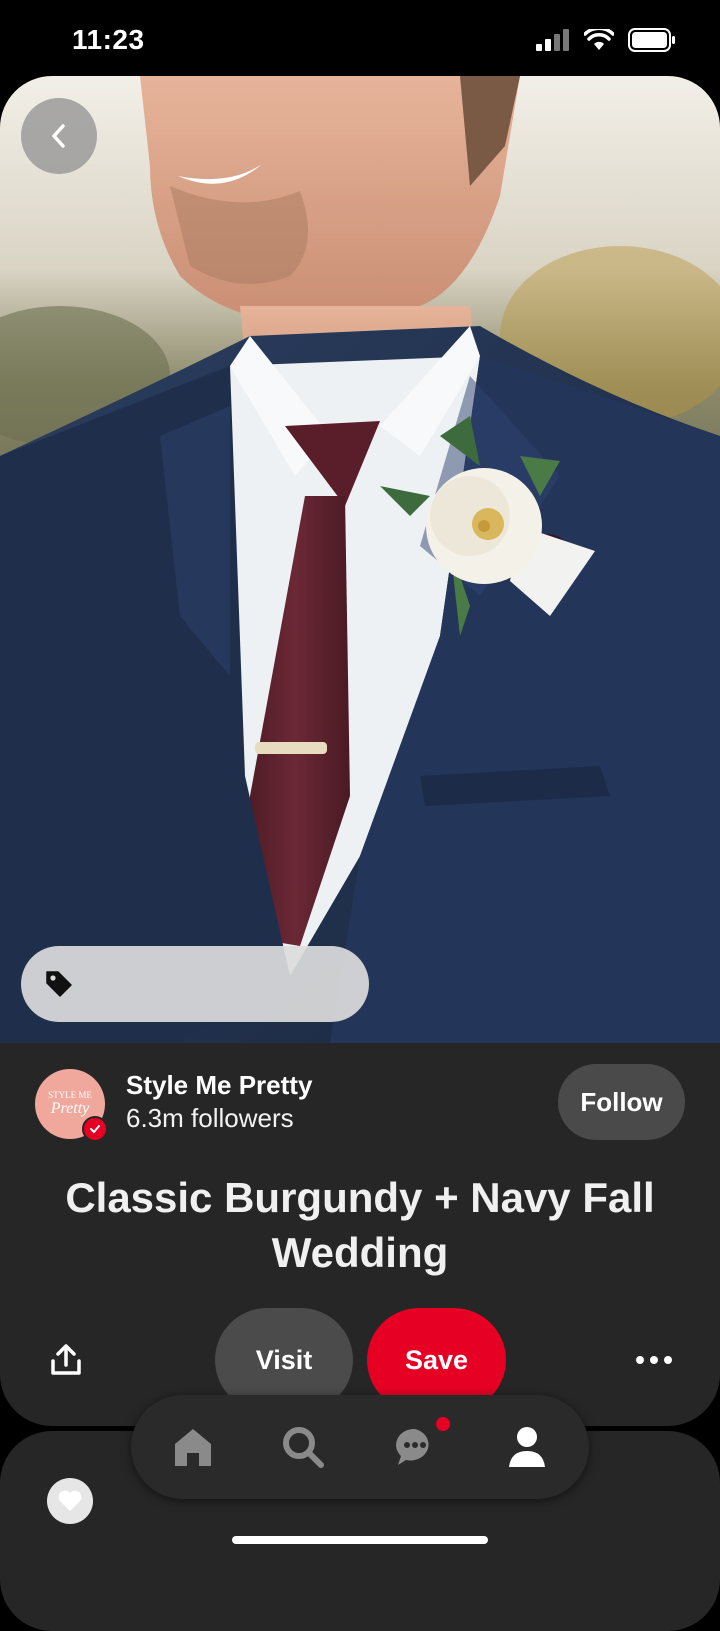  I want to click on verified-badge, so click(95, 1129).